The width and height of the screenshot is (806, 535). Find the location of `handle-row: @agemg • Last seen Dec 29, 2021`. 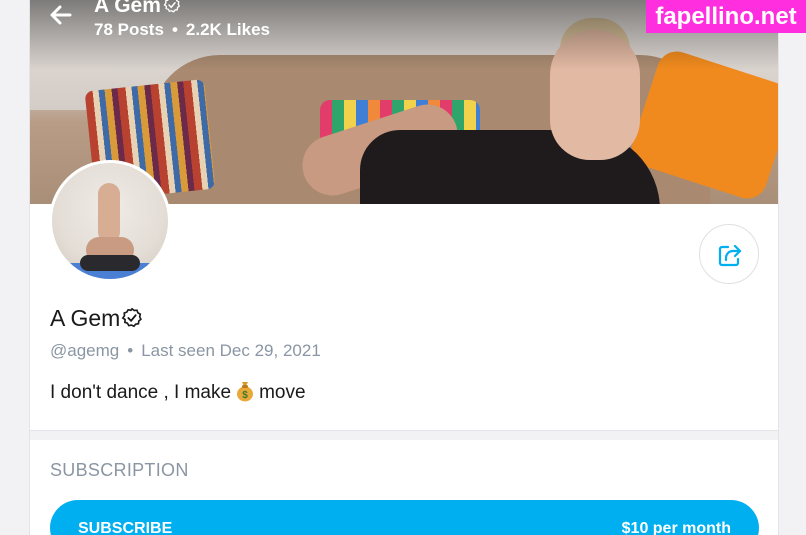

handle-row: @agemg • Last seen Dec 29, 2021 is located at coordinates (185, 351).